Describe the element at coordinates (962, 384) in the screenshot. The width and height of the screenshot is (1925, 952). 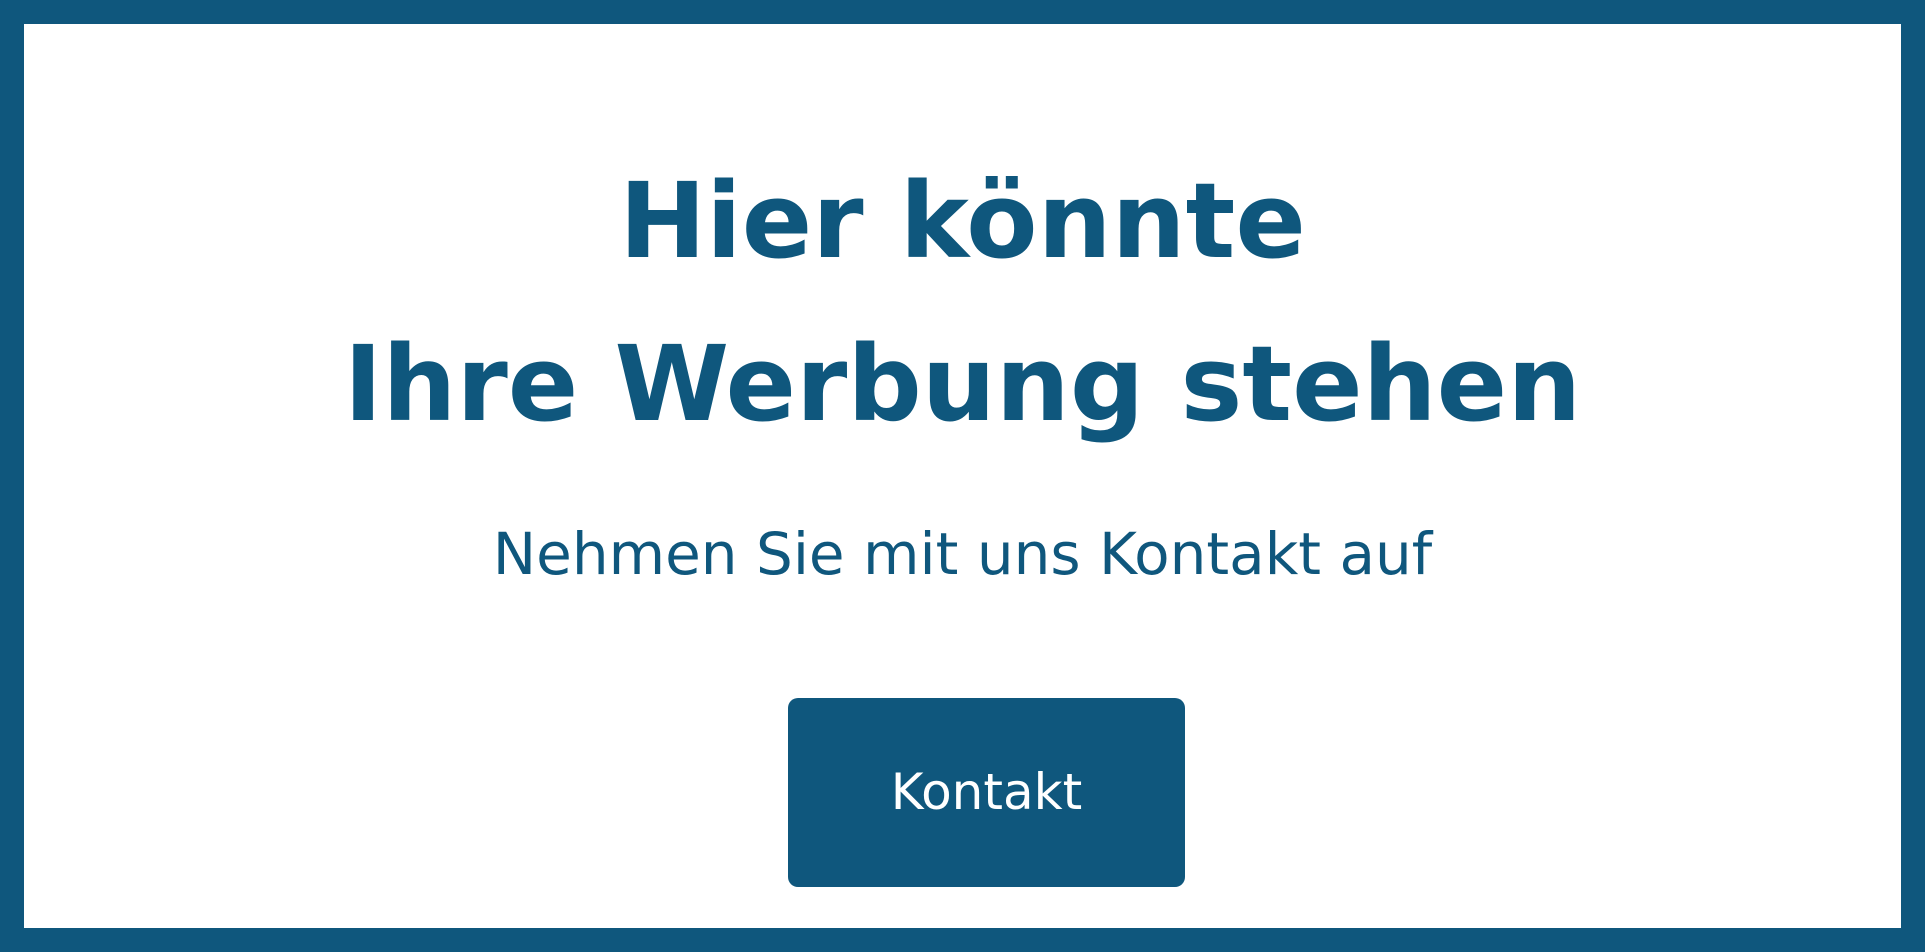
I see `headline-line-2: Ihre Werbung stehen` at that location.